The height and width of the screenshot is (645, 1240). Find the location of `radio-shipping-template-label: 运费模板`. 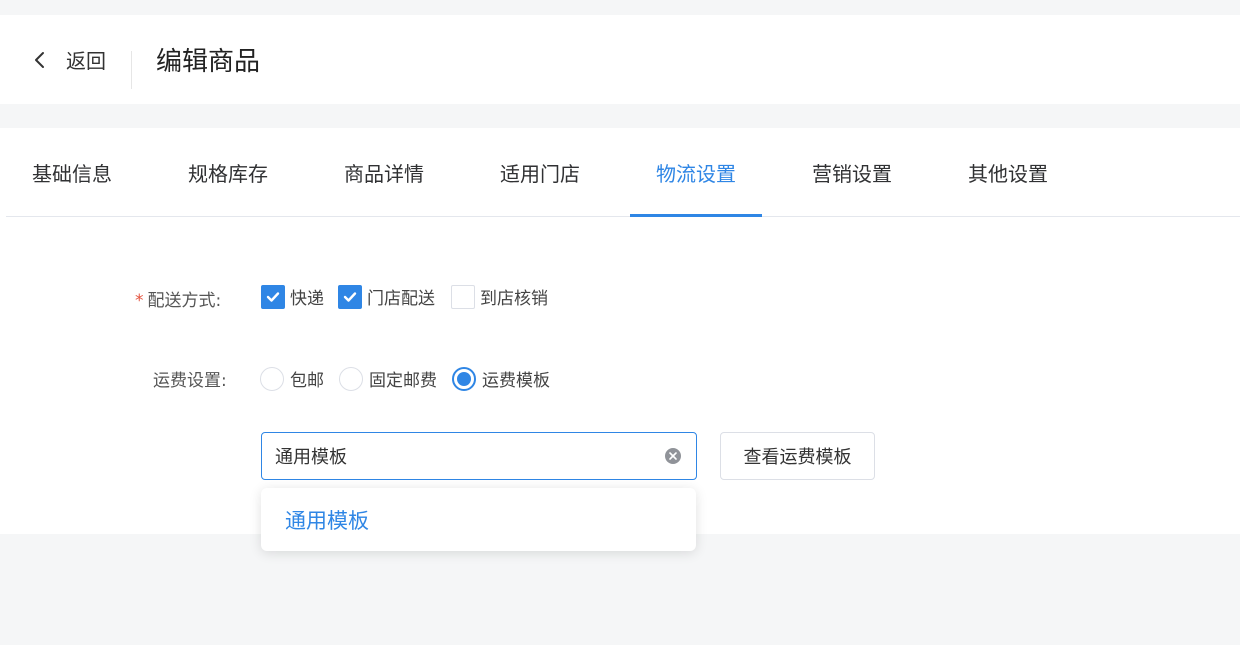

radio-shipping-template-label: 运费模板 is located at coordinates (516, 381).